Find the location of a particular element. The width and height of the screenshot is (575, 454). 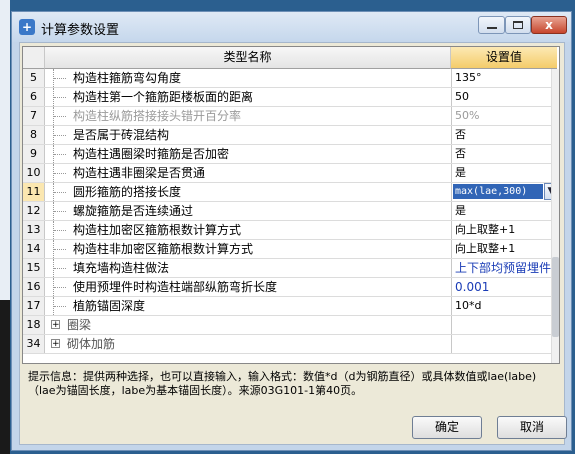

table-row: 16 使用预埋件时构造柱端部纵筋弯折长度 0.001 is located at coordinates (291, 287).